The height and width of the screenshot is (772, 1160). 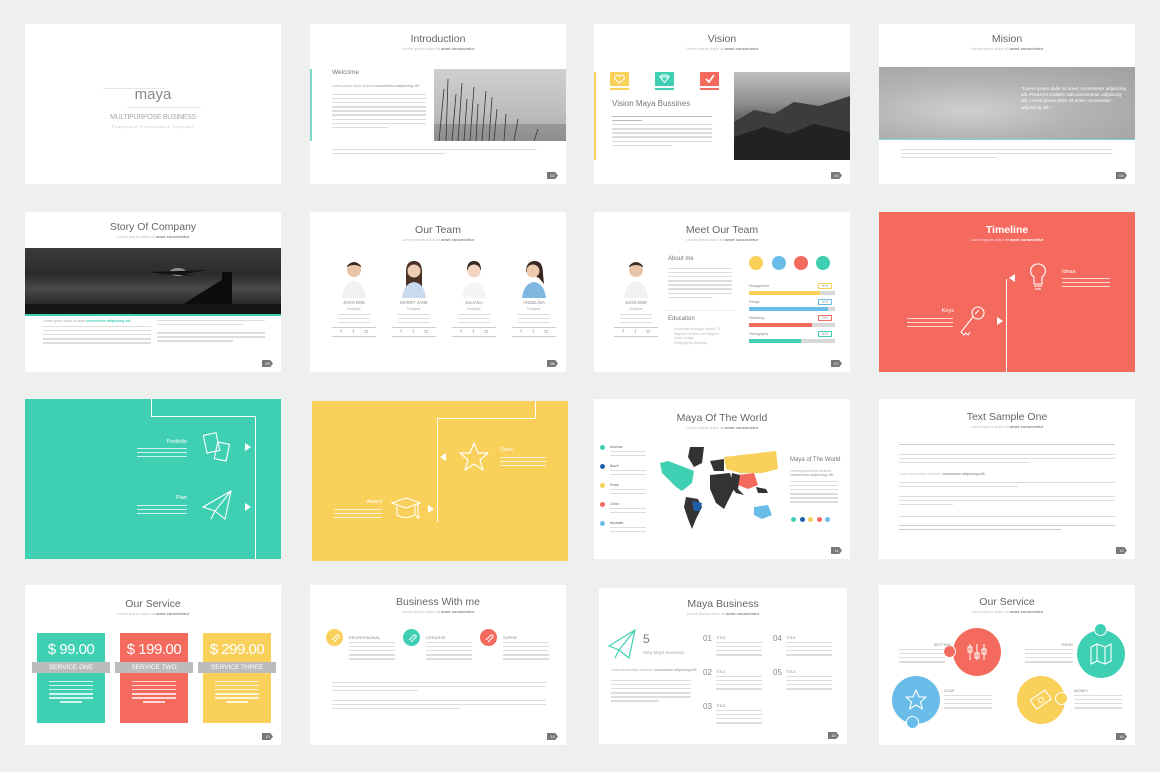 What do you see at coordinates (681, 319) in the screenshot?
I see `education-heading: Education` at bounding box center [681, 319].